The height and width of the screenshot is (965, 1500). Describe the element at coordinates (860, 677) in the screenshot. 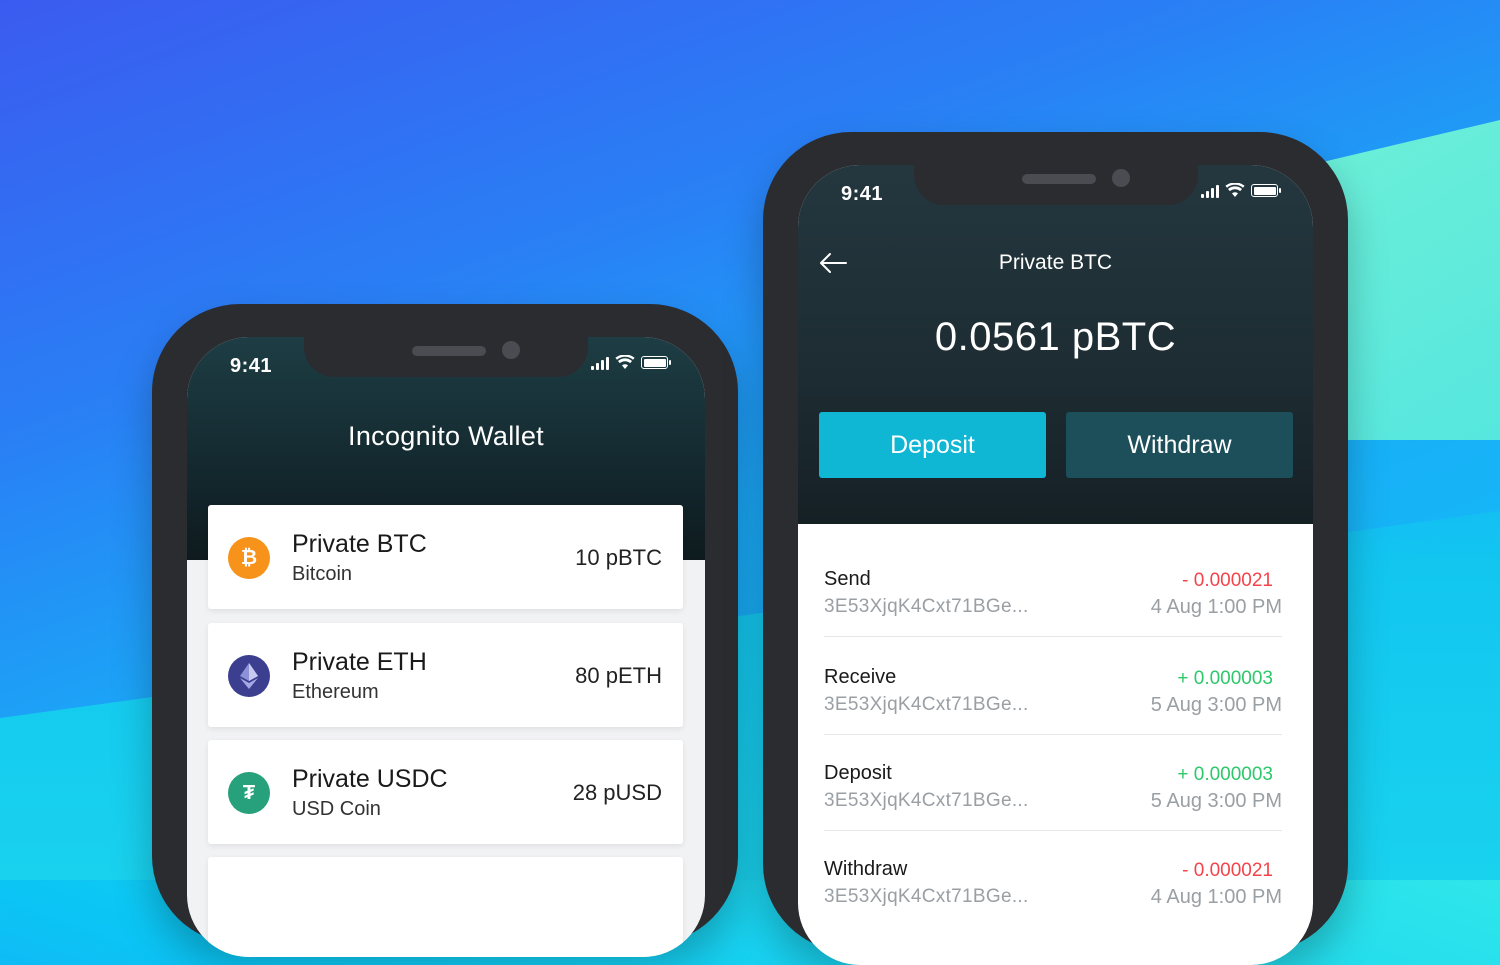

I see `transaction-type: Receive` at that location.